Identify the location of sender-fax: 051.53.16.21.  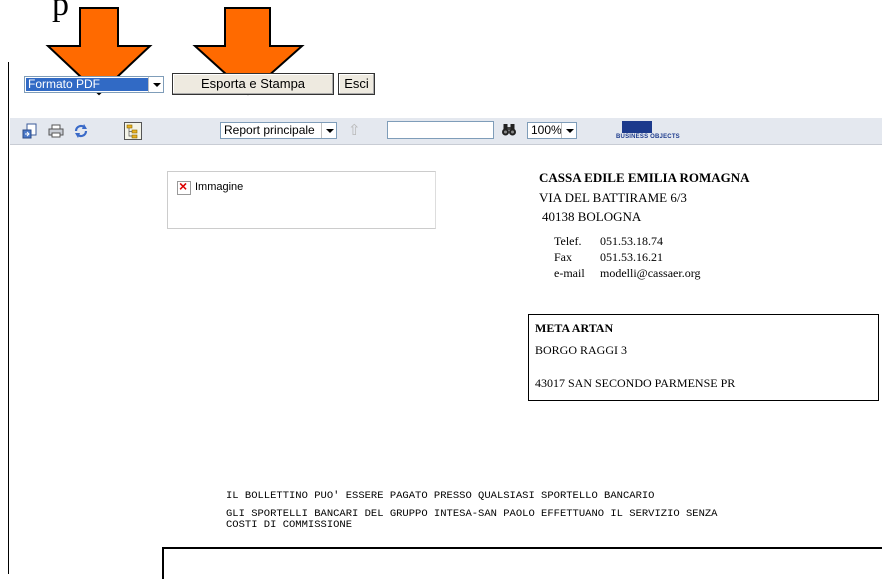
(631, 257).